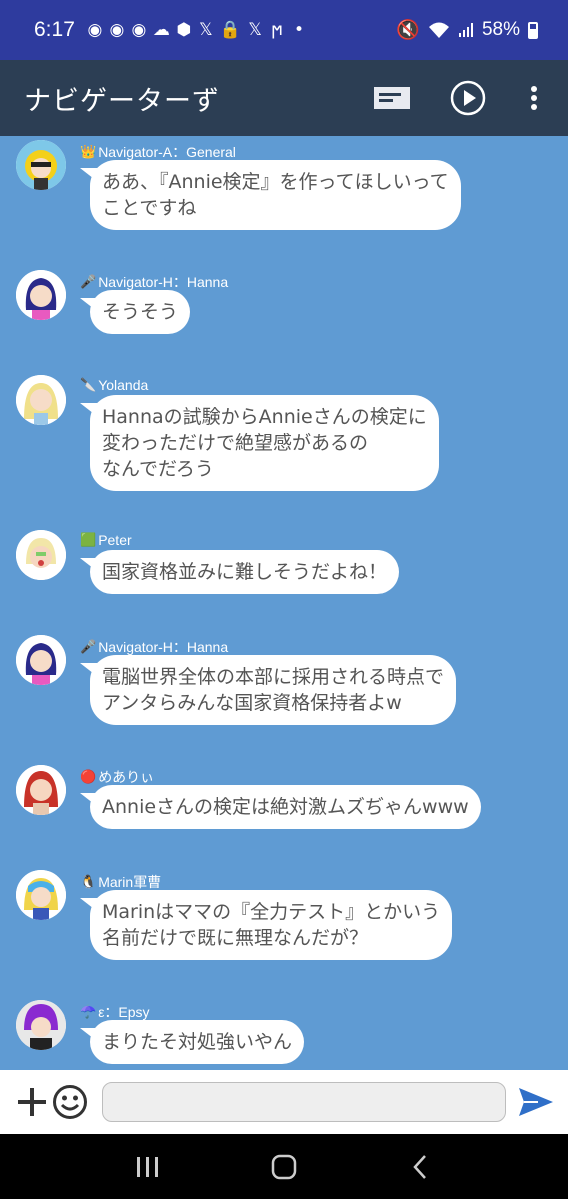 This screenshot has height=1199, width=568. I want to click on message-bubble: Annieさんの検定は絶対激ムズぢゃんwww, so click(285, 807).